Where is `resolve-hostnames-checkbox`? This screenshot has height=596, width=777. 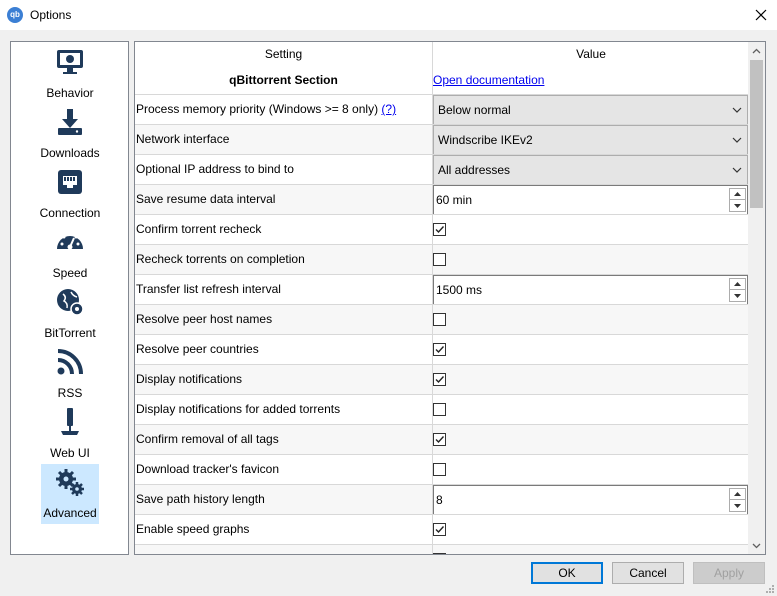
resolve-hostnames-checkbox is located at coordinates (439, 319).